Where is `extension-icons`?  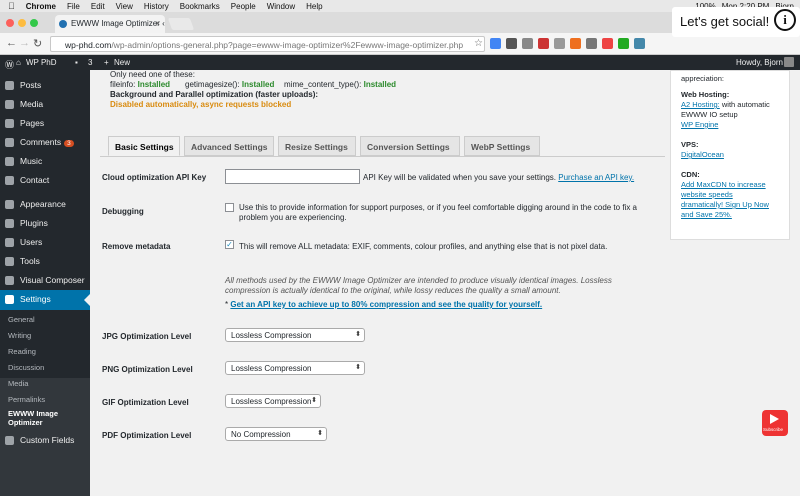
extension-icons is located at coordinates (567, 43).